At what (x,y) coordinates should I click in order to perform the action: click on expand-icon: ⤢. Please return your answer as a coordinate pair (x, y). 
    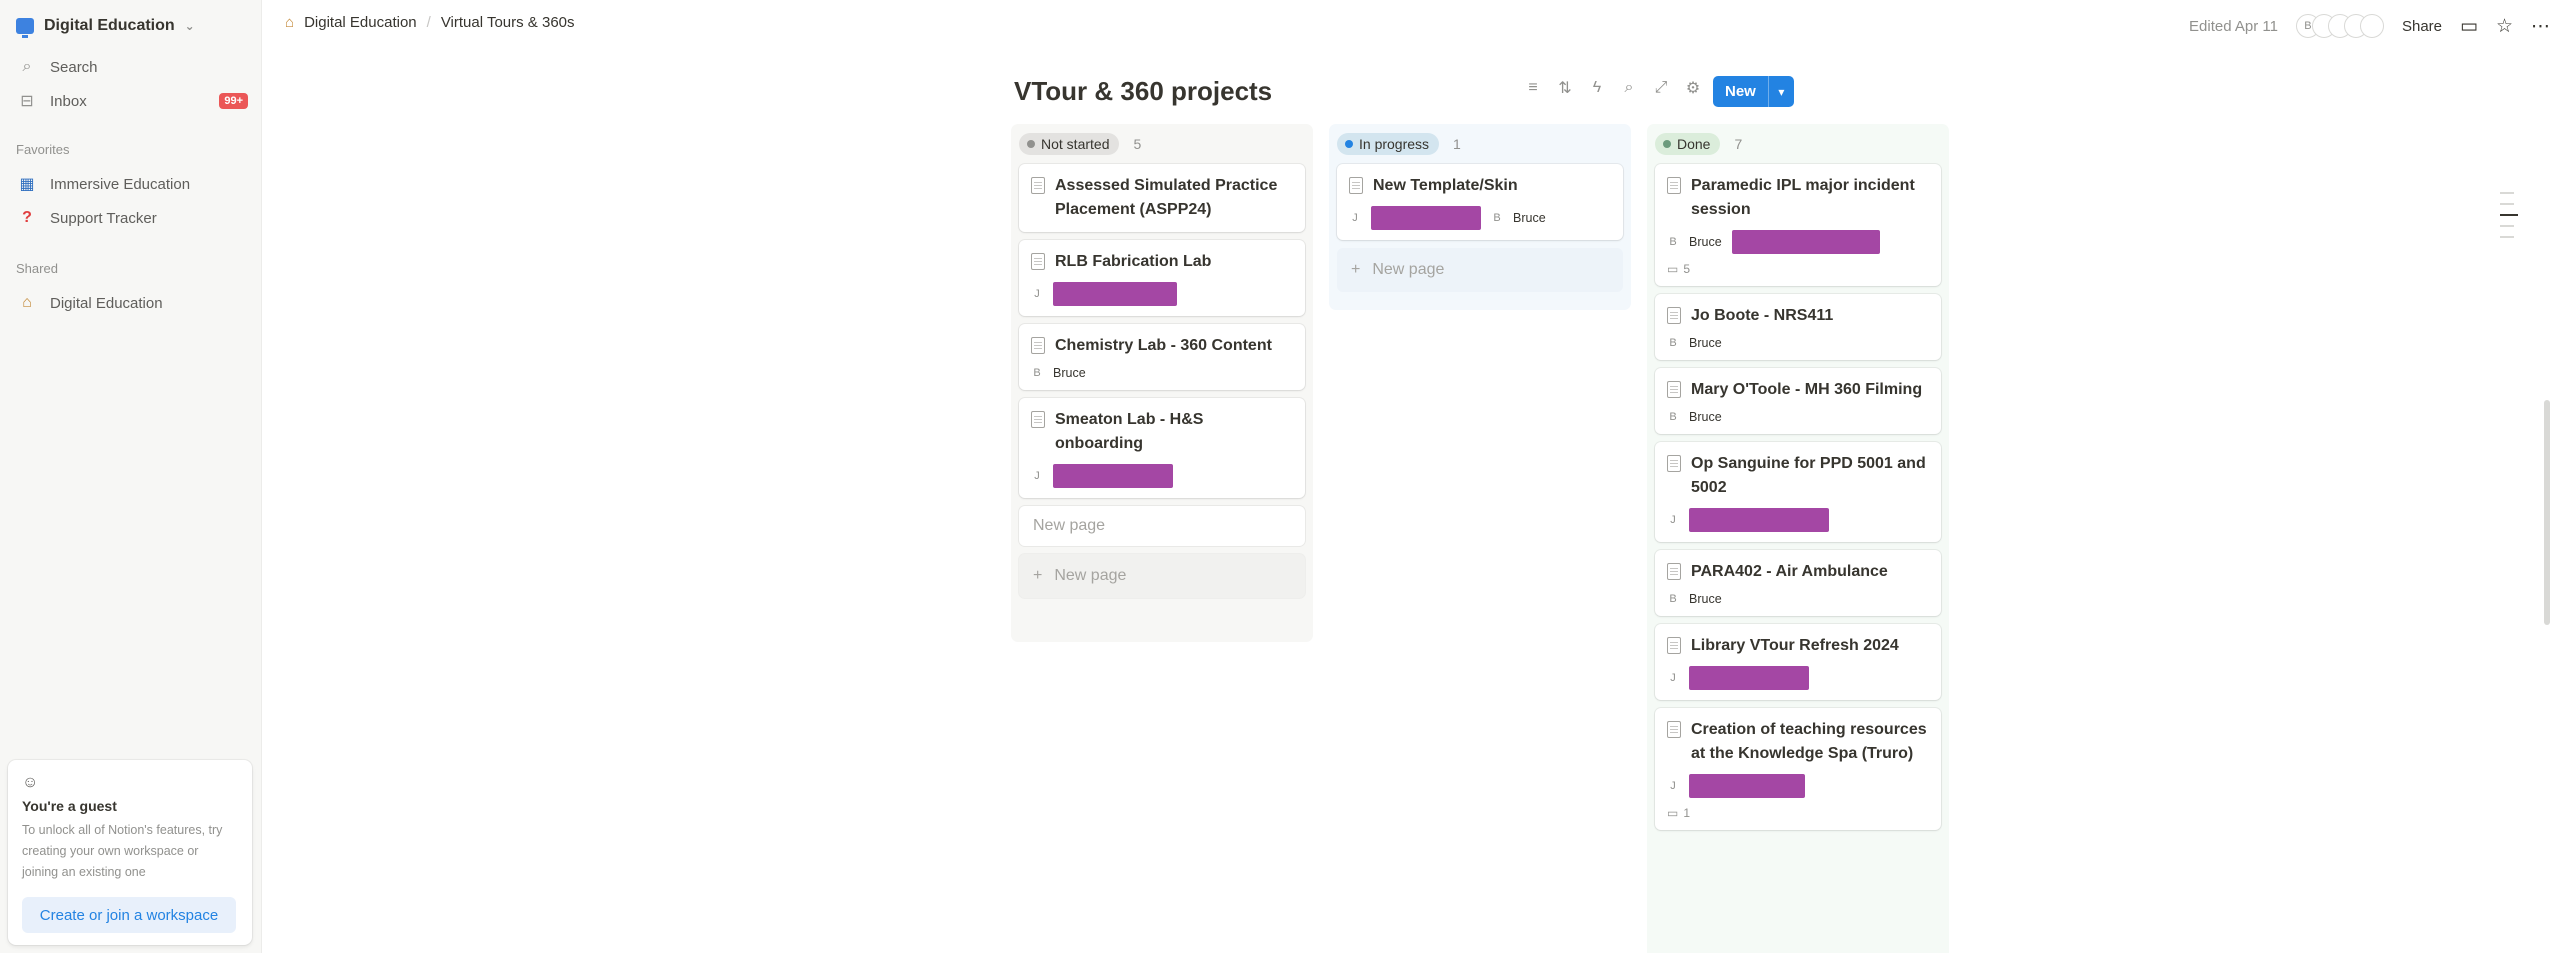
    Looking at the image, I should click on (1661, 88).